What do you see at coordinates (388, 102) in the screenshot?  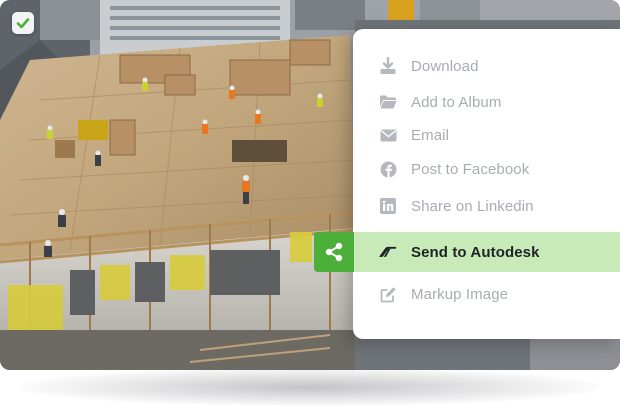 I see `folder-icon` at bounding box center [388, 102].